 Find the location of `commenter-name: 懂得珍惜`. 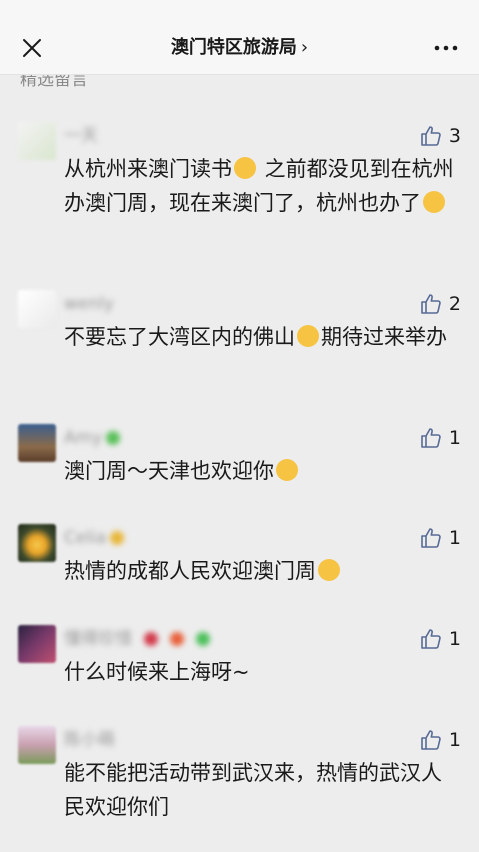

commenter-name: 懂得珍惜 is located at coordinates (137, 639).